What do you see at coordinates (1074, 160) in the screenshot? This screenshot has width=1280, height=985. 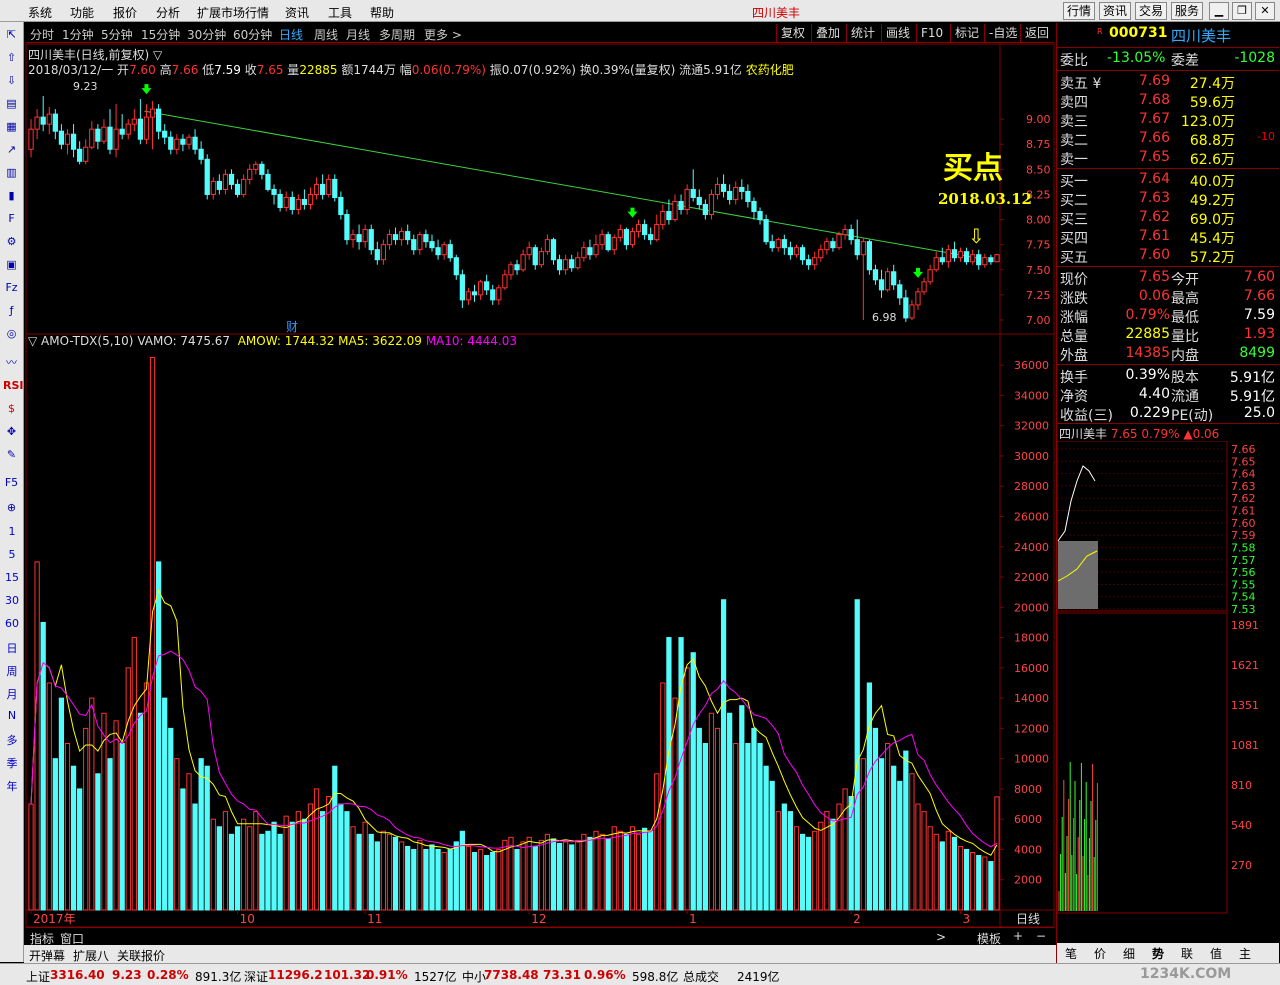 I see `ask-label: 卖一` at bounding box center [1074, 160].